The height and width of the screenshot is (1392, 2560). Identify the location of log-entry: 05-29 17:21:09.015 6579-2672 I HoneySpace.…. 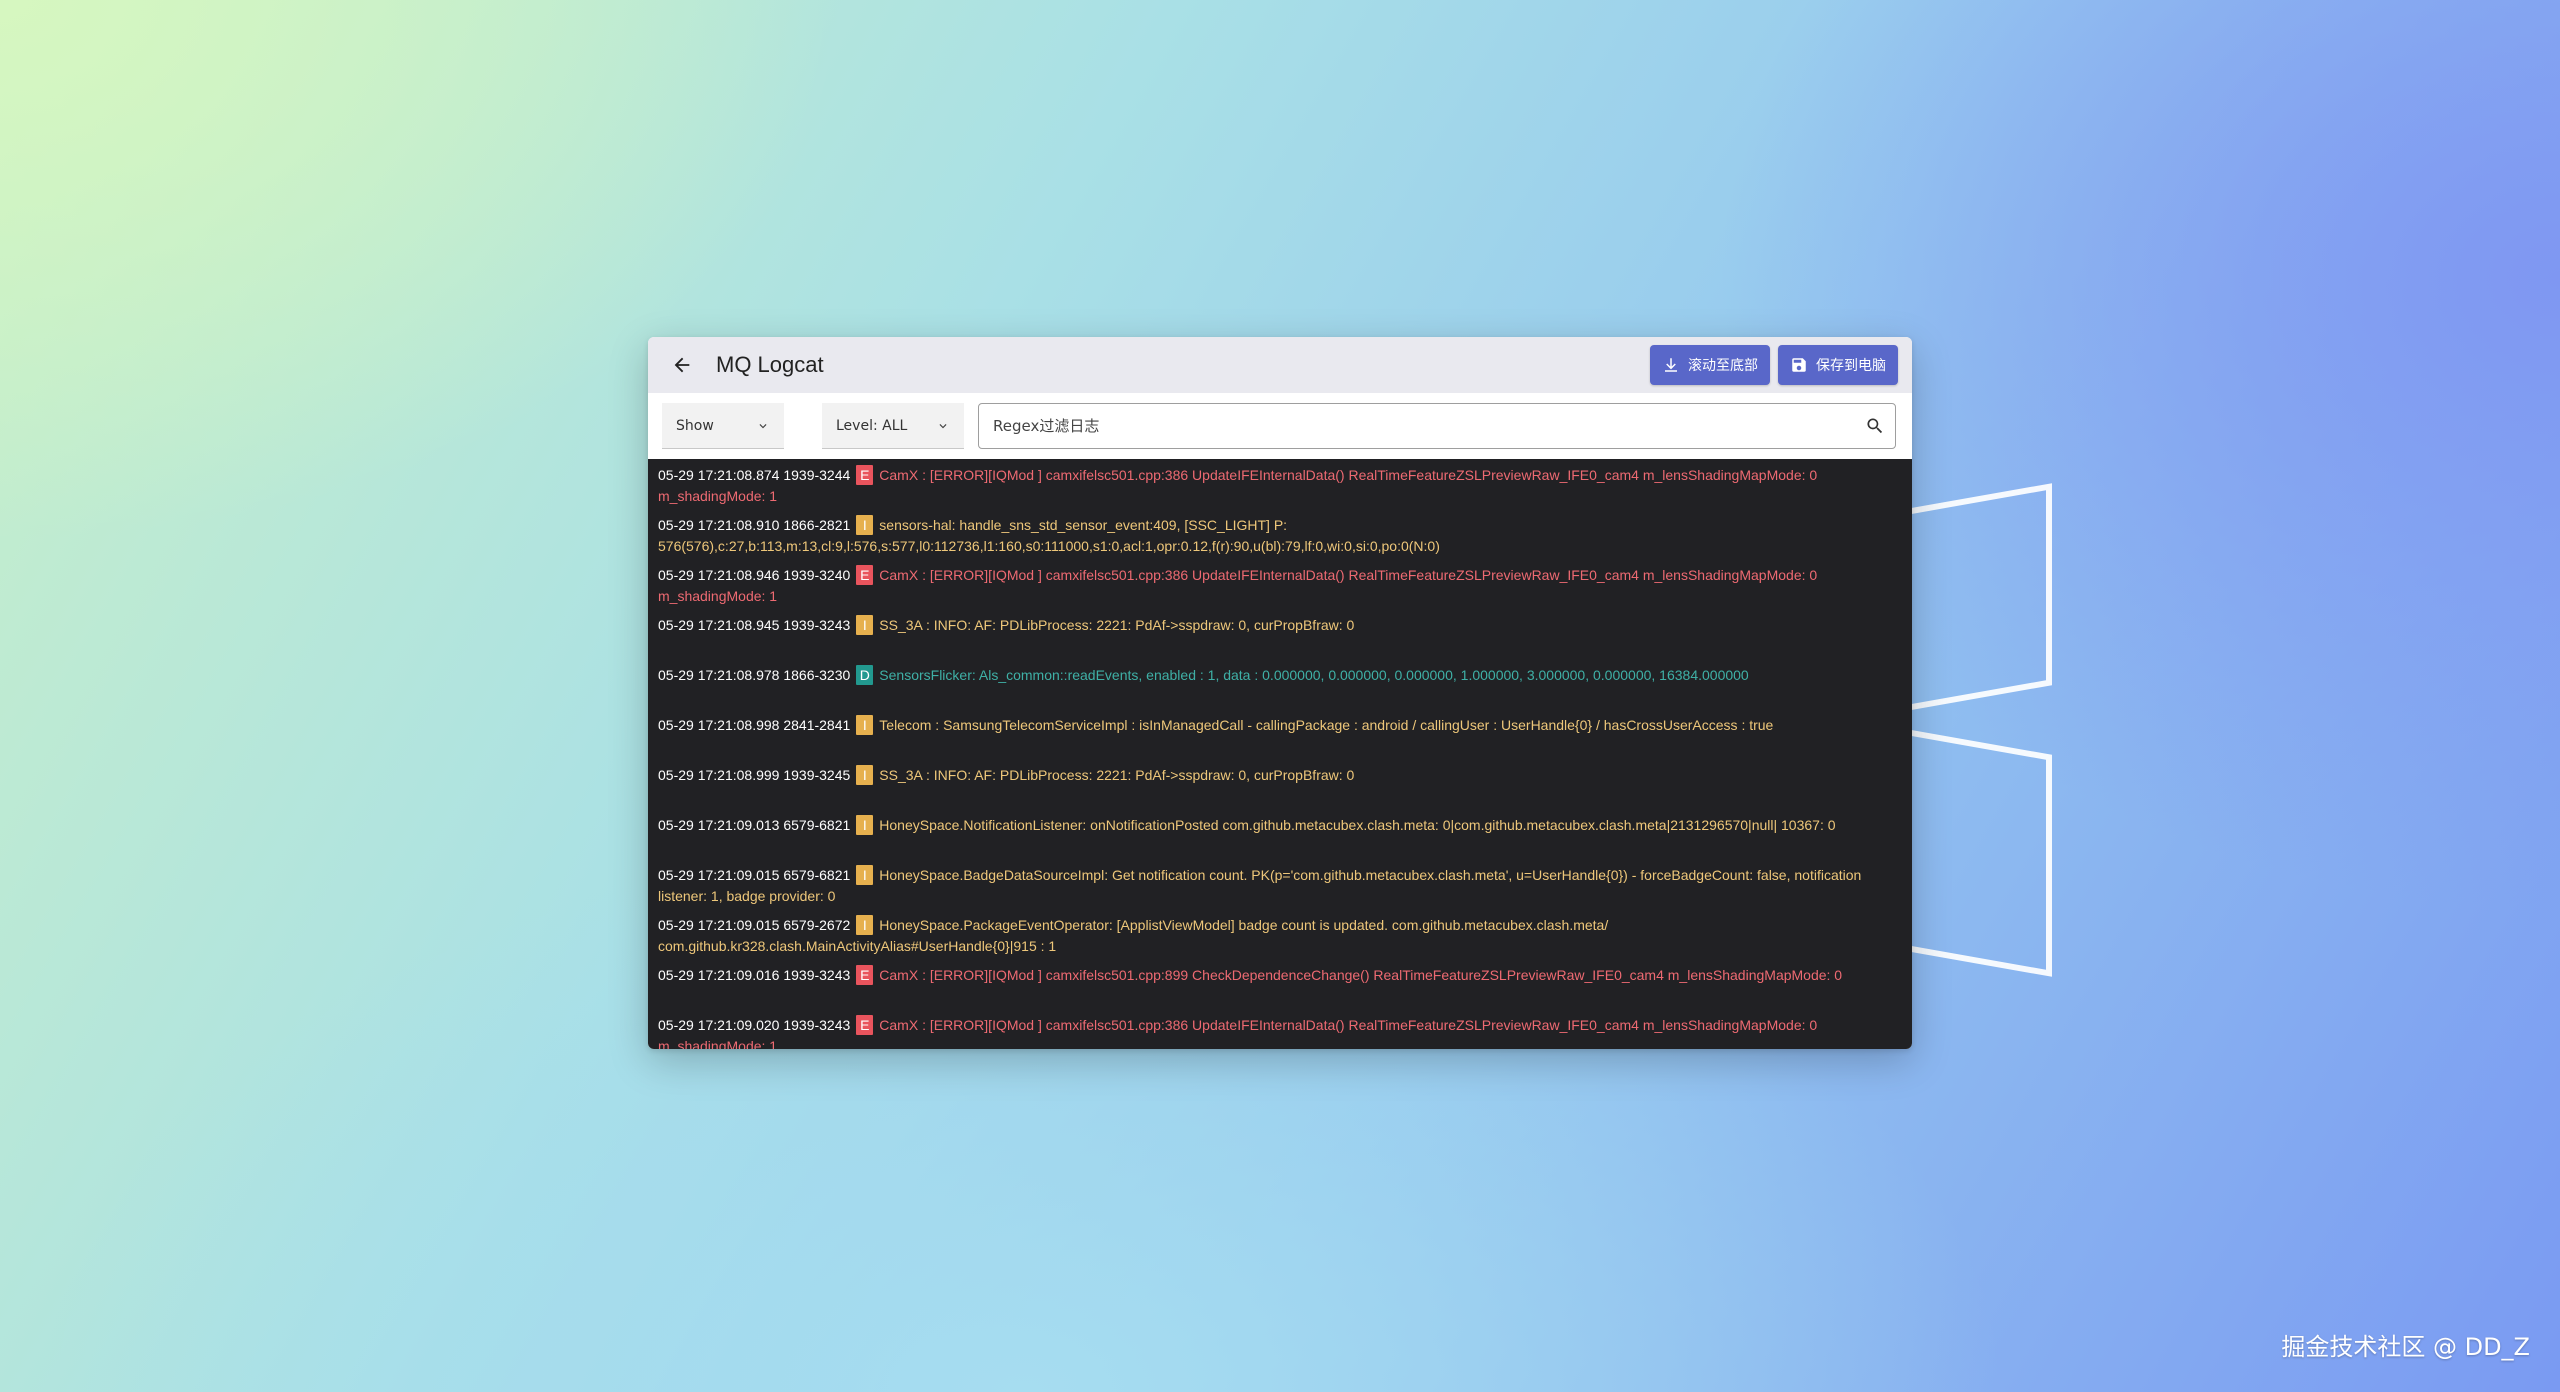
(1281, 940).